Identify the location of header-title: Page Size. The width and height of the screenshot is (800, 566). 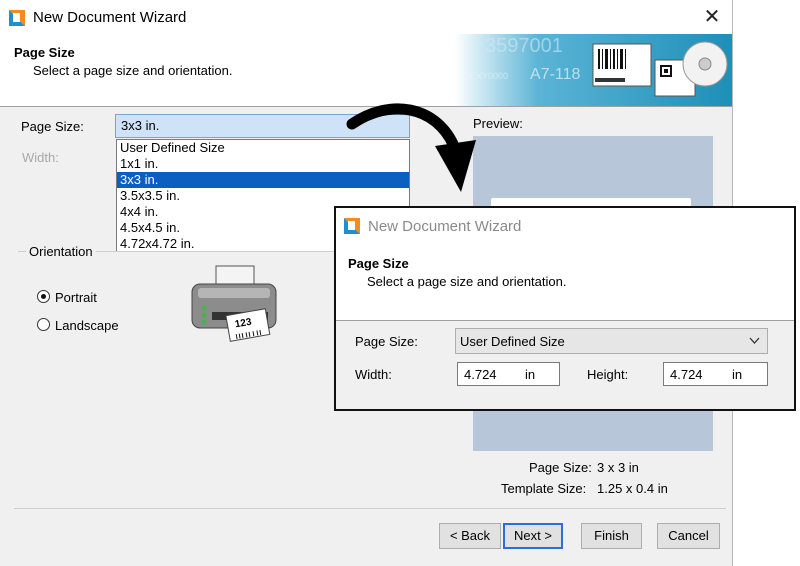
(44, 52).